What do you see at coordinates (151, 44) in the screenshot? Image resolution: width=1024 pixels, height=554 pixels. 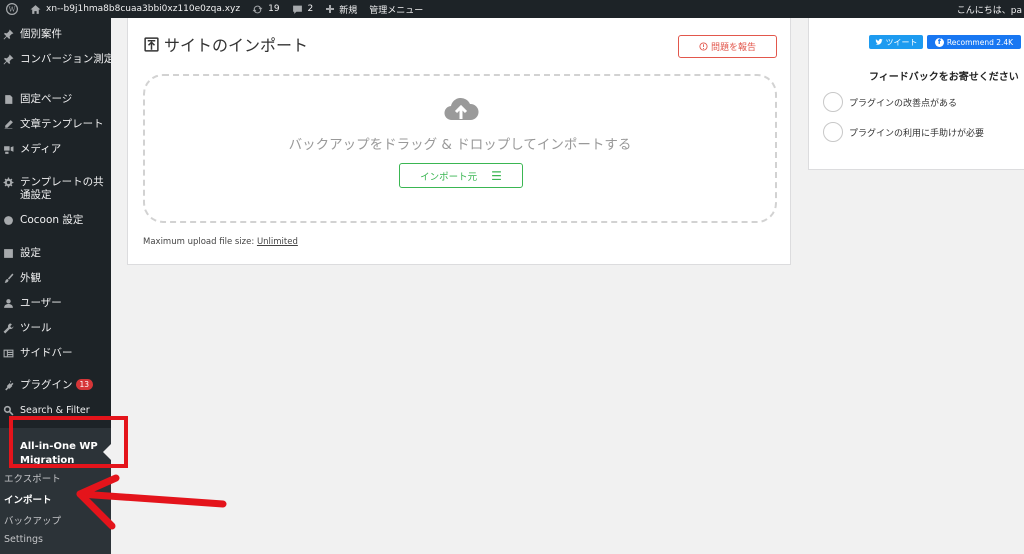 I see `import-icon` at bounding box center [151, 44].